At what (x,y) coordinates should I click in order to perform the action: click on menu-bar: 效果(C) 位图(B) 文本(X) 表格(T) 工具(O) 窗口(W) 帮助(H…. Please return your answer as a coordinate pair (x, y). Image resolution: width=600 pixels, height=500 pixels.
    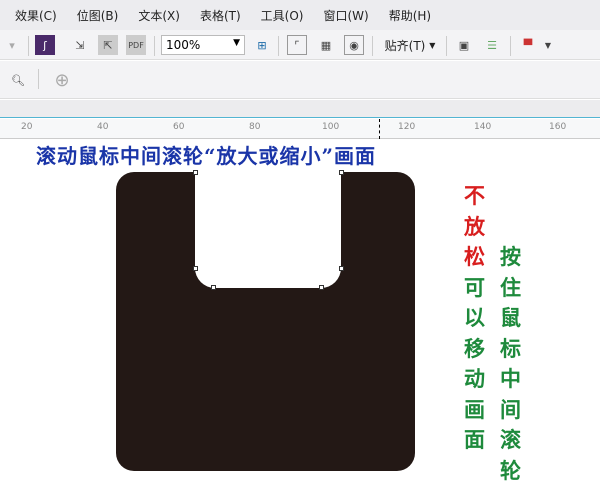
    Looking at the image, I should click on (300, 15).